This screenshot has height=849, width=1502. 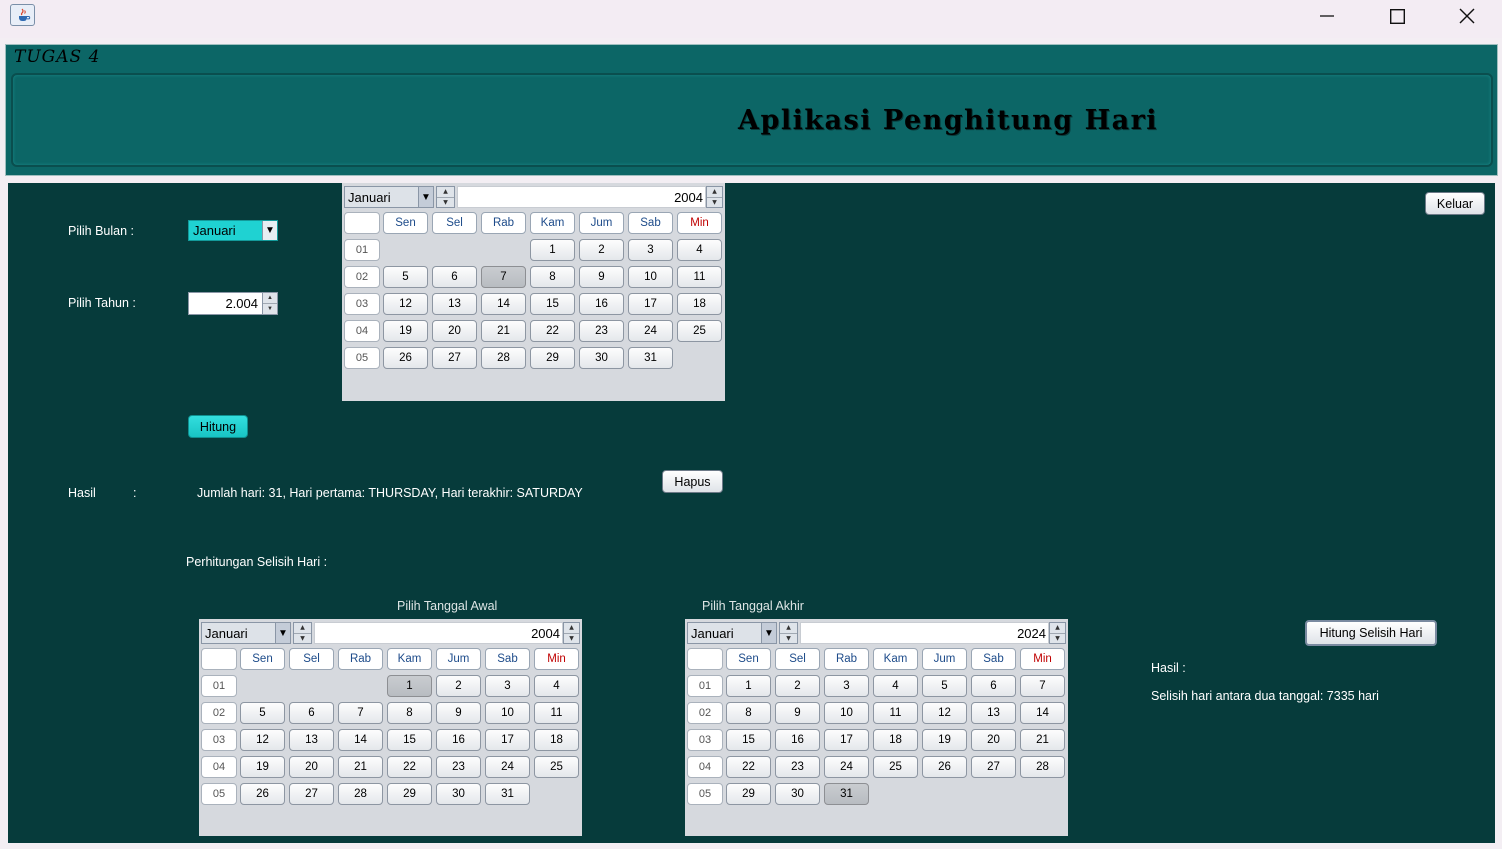 I want to click on hitung-button: Hitung, so click(x=218, y=426).